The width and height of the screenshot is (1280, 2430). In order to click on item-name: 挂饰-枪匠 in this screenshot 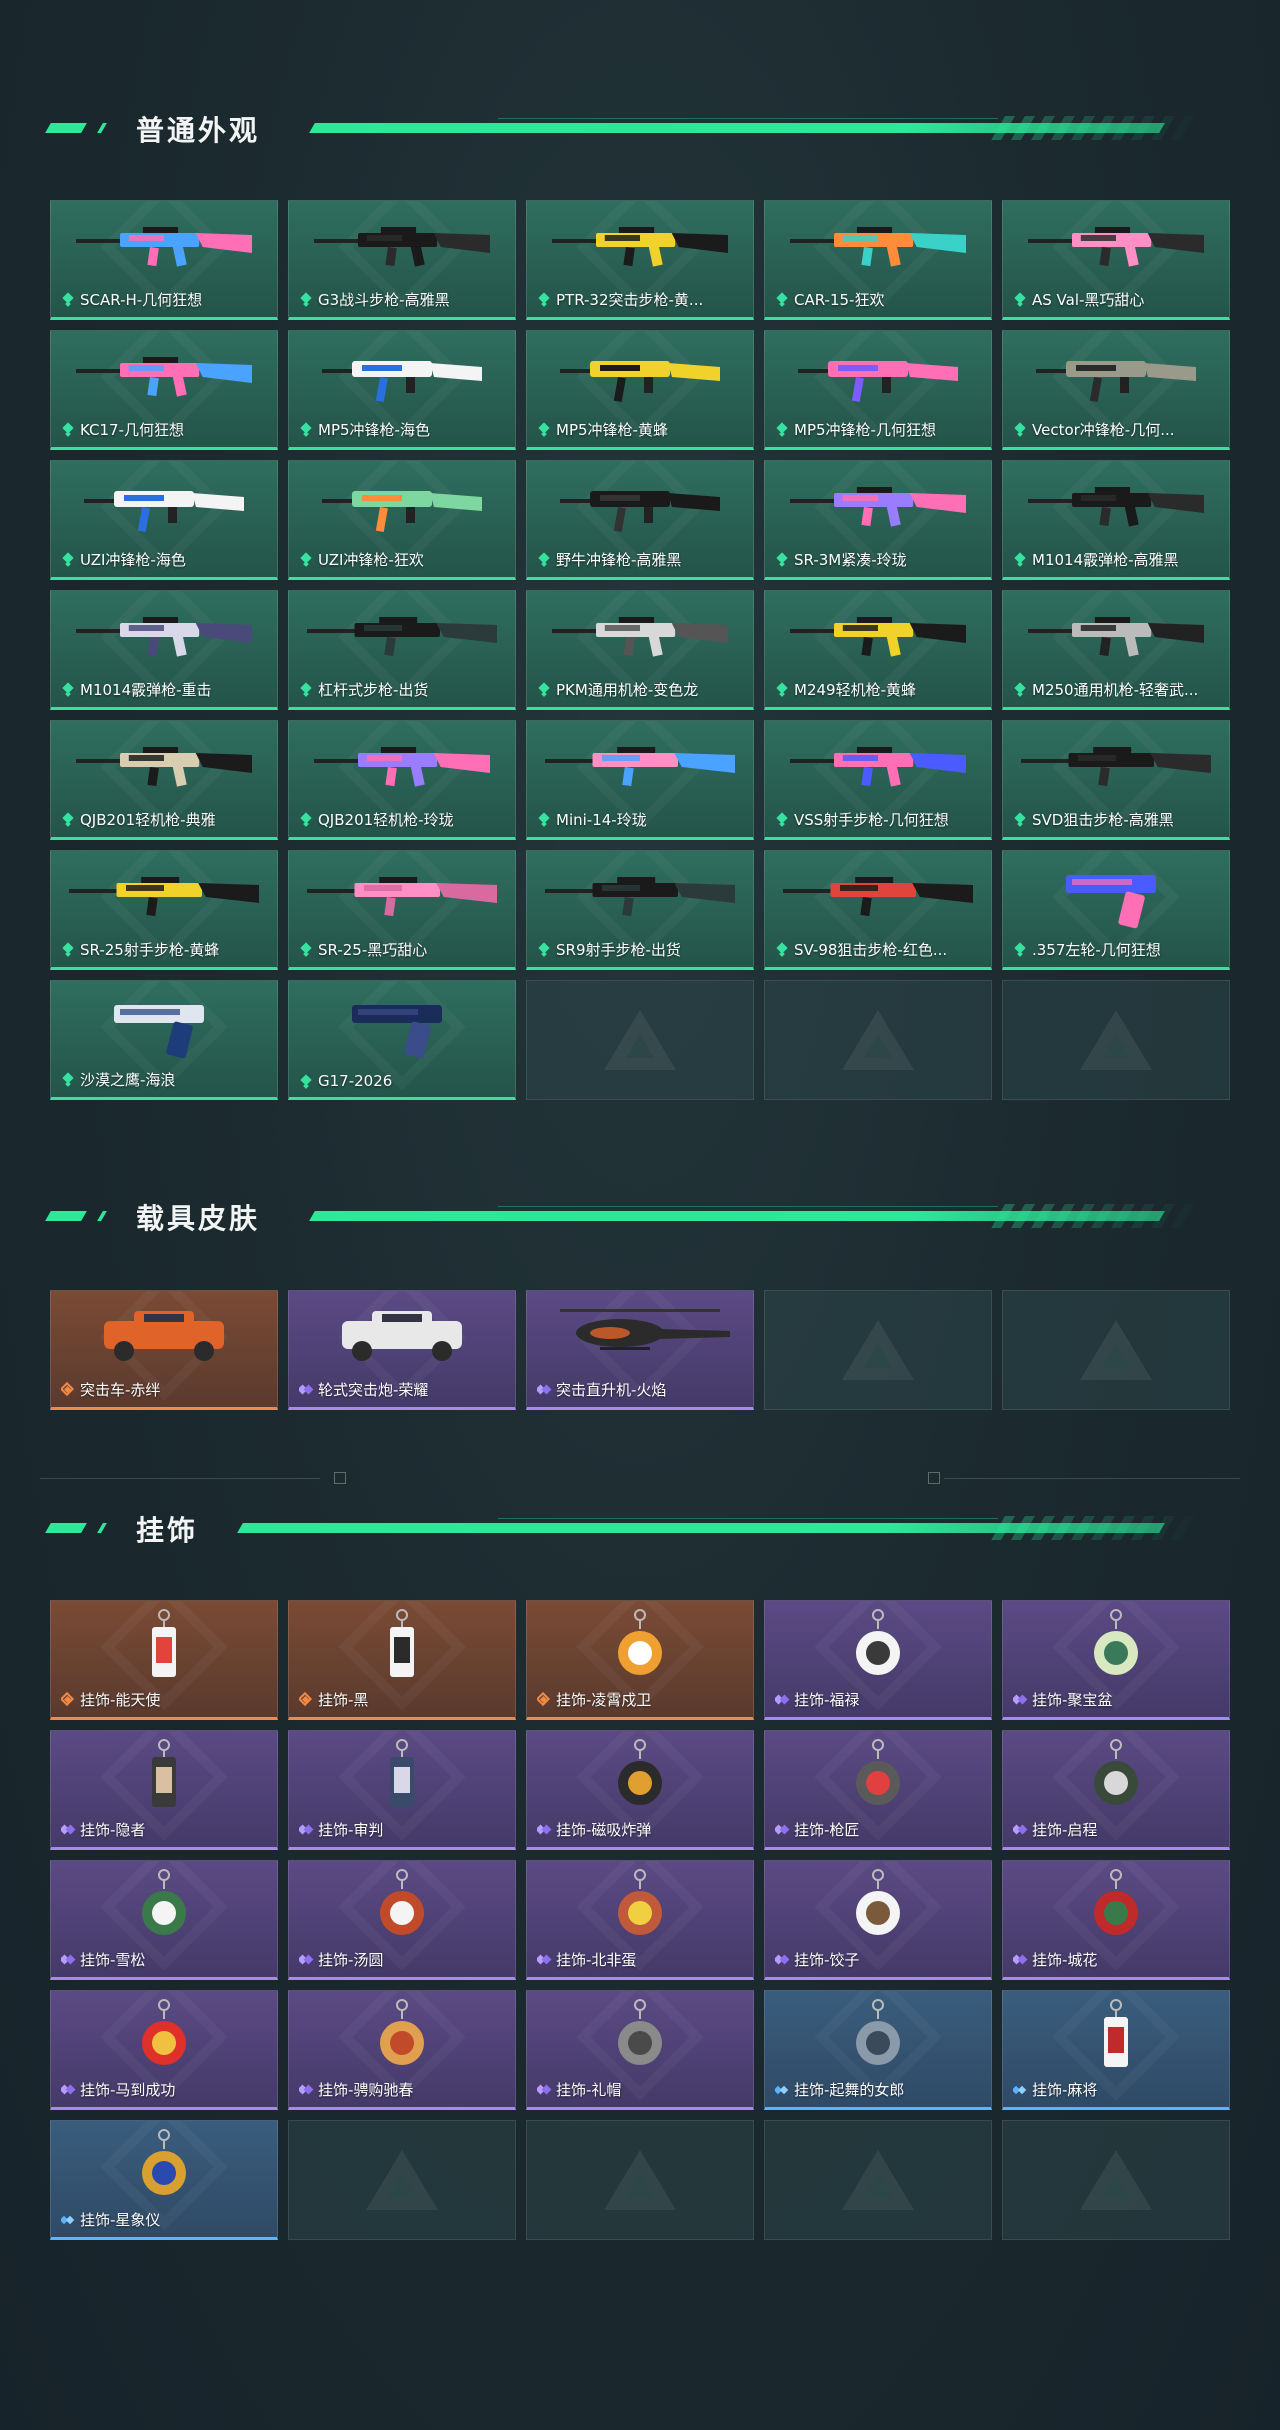, I will do `click(827, 1830)`.